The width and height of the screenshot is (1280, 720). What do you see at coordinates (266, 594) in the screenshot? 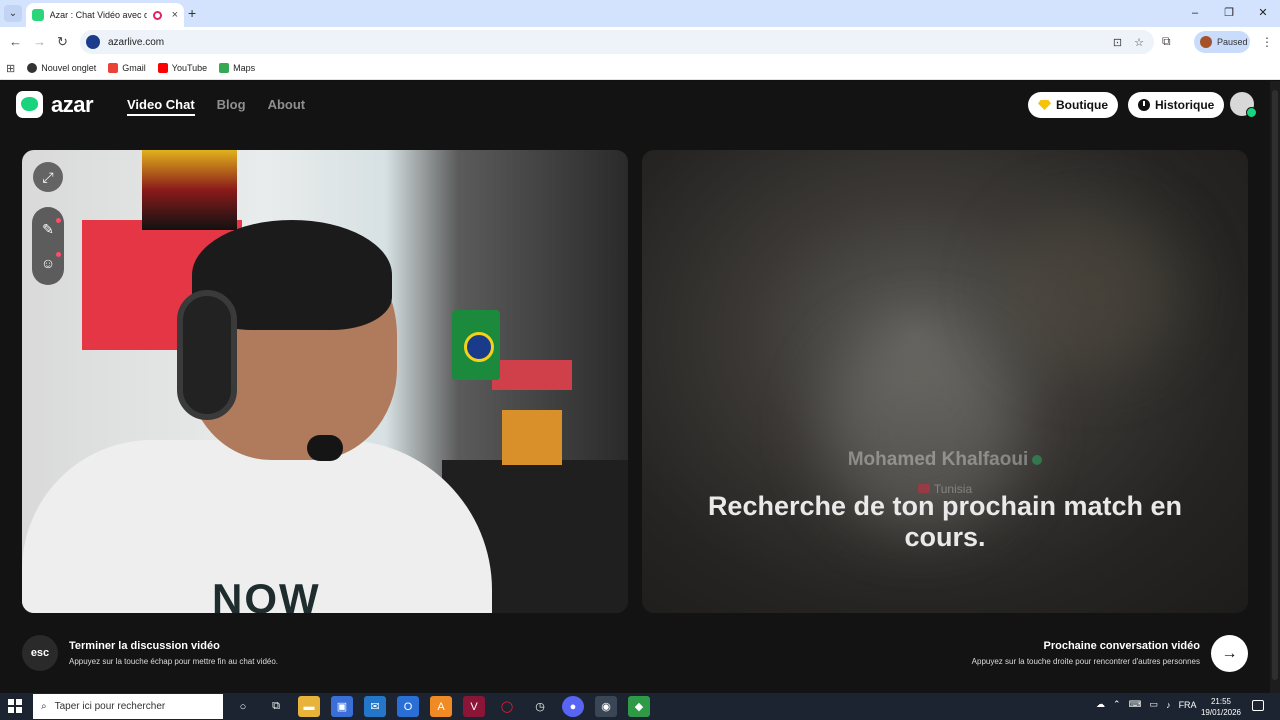
I see `sweater-print: NOW` at bounding box center [266, 594].